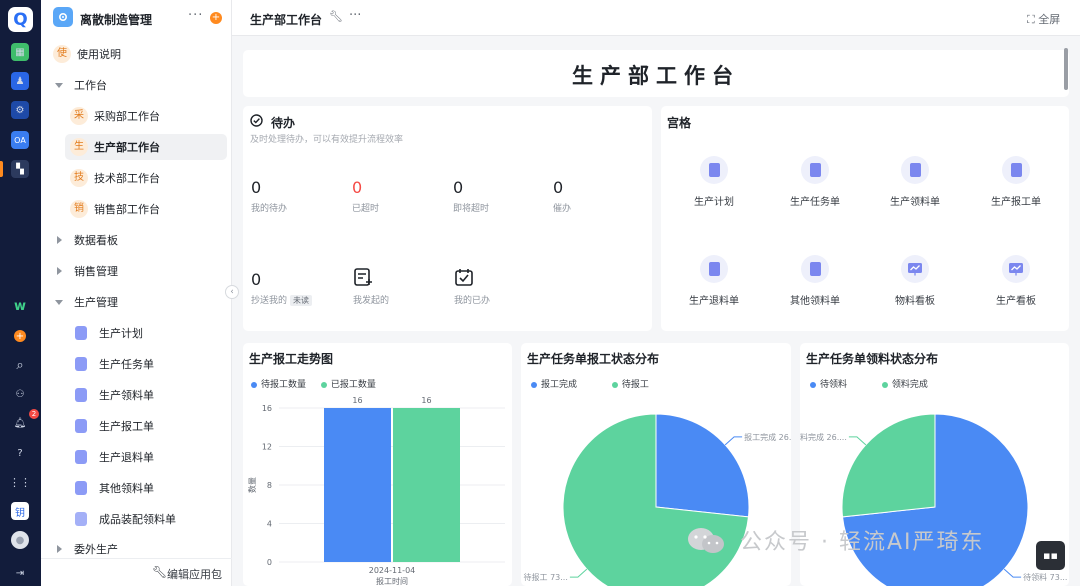 This screenshot has width=1080, height=586. What do you see at coordinates (20, 394) in the screenshot?
I see `contacts-icon: ⚇` at bounding box center [20, 394].